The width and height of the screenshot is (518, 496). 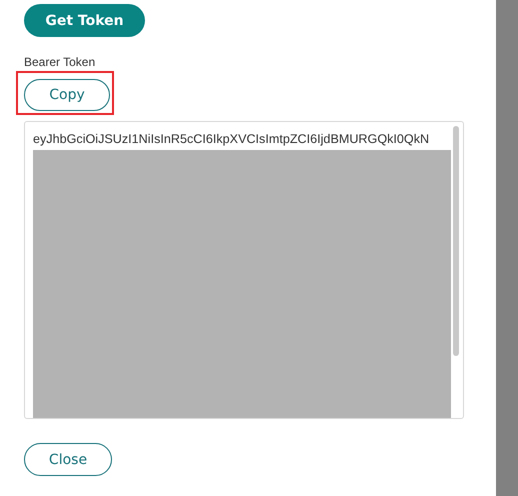 What do you see at coordinates (67, 95) in the screenshot?
I see `copy-button: Copy` at bounding box center [67, 95].